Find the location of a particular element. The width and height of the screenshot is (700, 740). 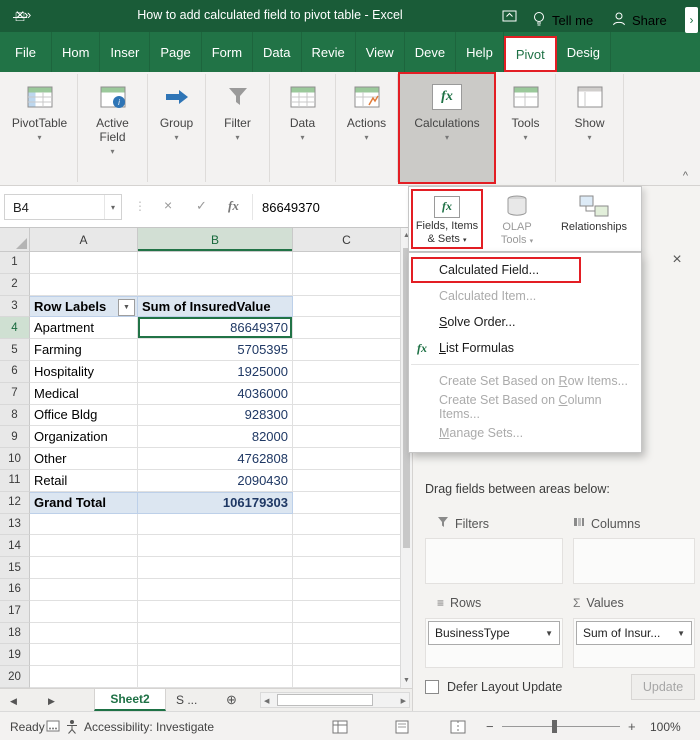

cancel-icon: × is located at coordinates (168, 205).